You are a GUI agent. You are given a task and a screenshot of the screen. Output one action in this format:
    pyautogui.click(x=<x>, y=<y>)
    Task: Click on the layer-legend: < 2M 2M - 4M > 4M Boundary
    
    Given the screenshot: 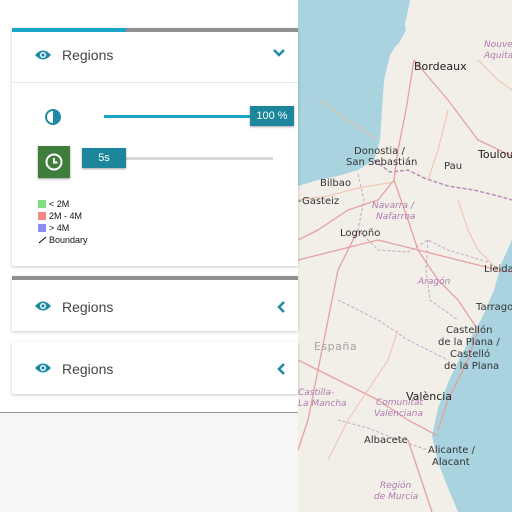 What is the action you would take?
    pyautogui.click(x=63, y=222)
    